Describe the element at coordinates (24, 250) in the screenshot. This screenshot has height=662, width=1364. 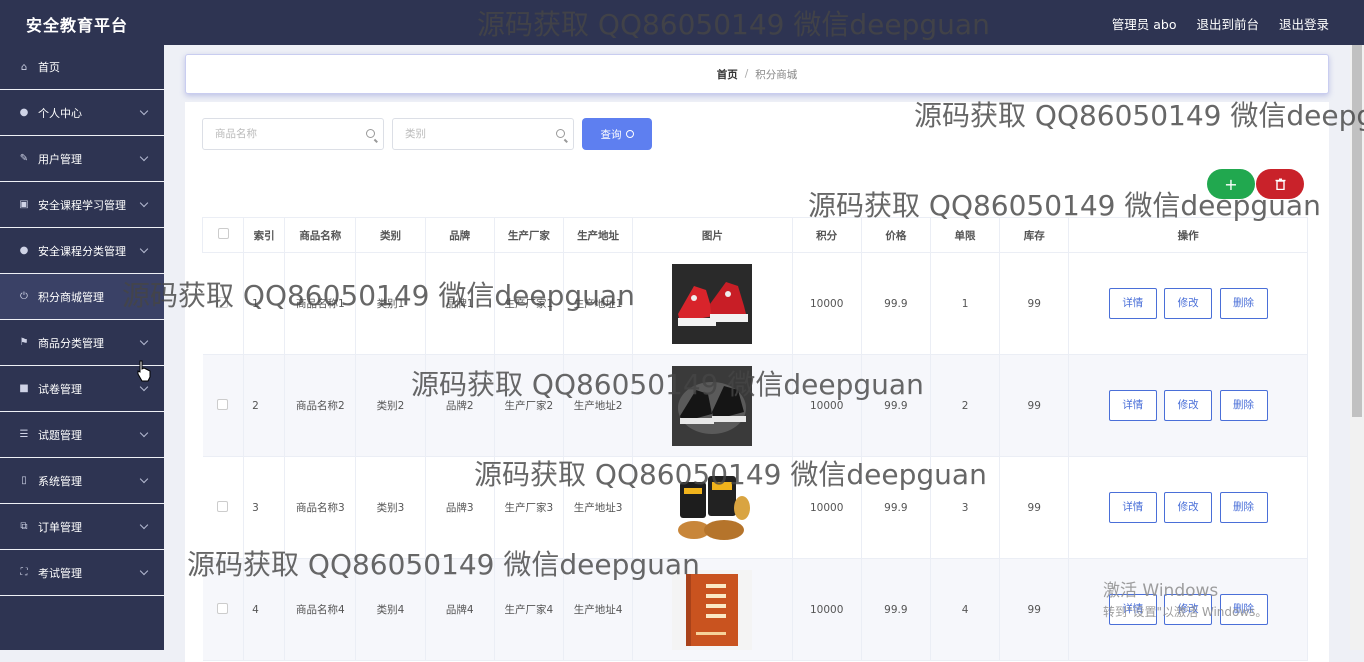
I see `user-icon: ●` at that location.